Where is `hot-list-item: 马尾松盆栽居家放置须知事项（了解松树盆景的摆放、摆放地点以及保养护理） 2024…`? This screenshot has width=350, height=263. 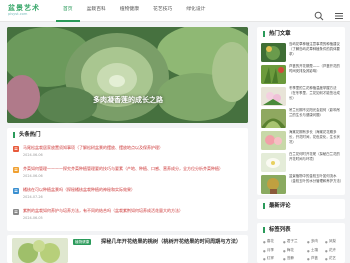 hot-list-item: 马尾松盆栽居家放置须知事项（了解松树盆景的摆放、摆放地点以及保养护理） 2024… is located at coordinates (129, 153).